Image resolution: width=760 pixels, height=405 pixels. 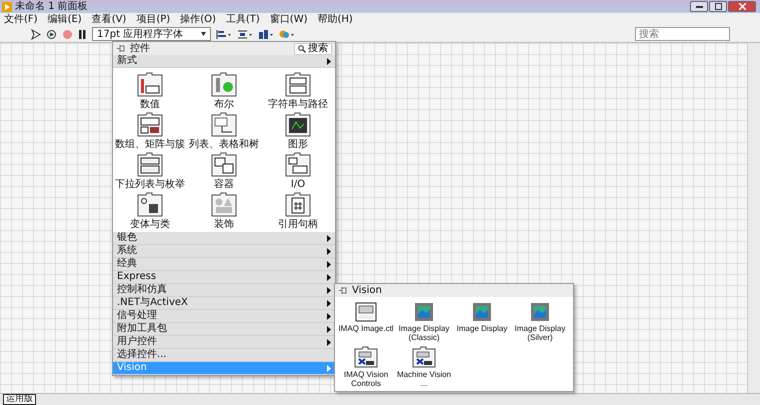 I want to click on close-button, so click(x=742, y=6).